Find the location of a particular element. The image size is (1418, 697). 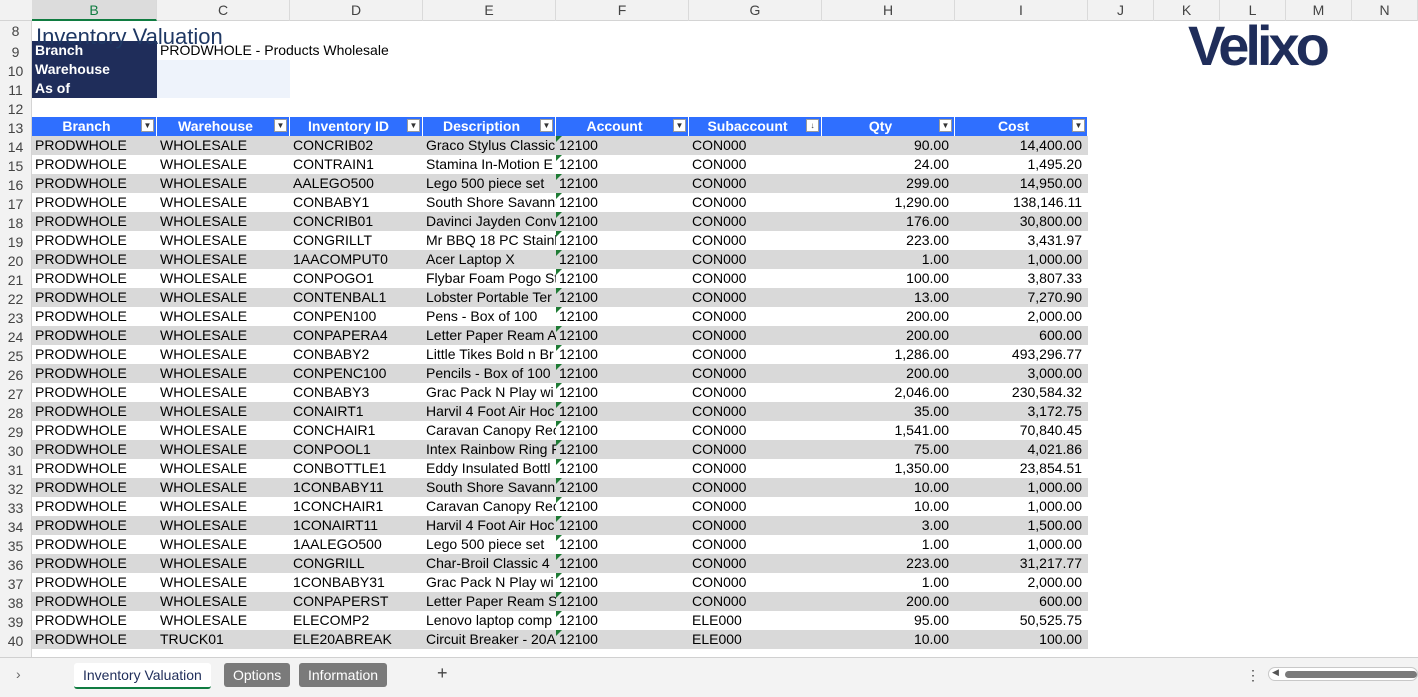

table-cell-inventory-id: CONCHAIR1 is located at coordinates (356, 430).